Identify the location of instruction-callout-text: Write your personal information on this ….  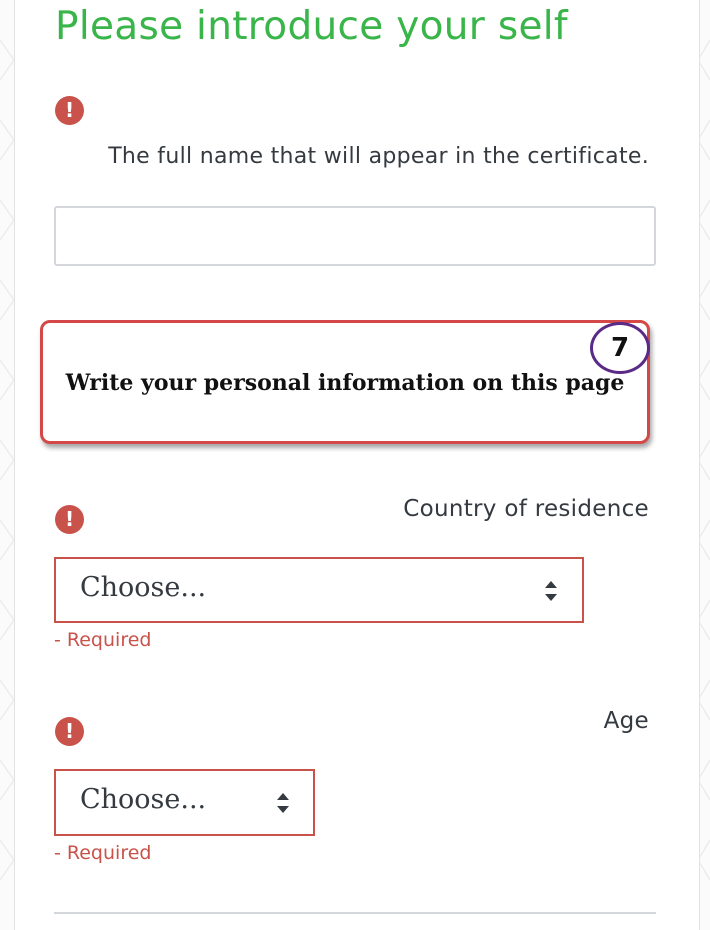
(345, 383).